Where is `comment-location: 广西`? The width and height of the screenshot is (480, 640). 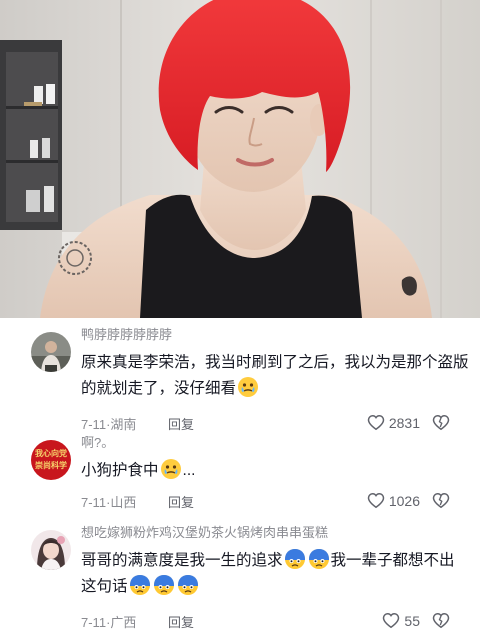
comment-location: 广西 is located at coordinates (123, 622).